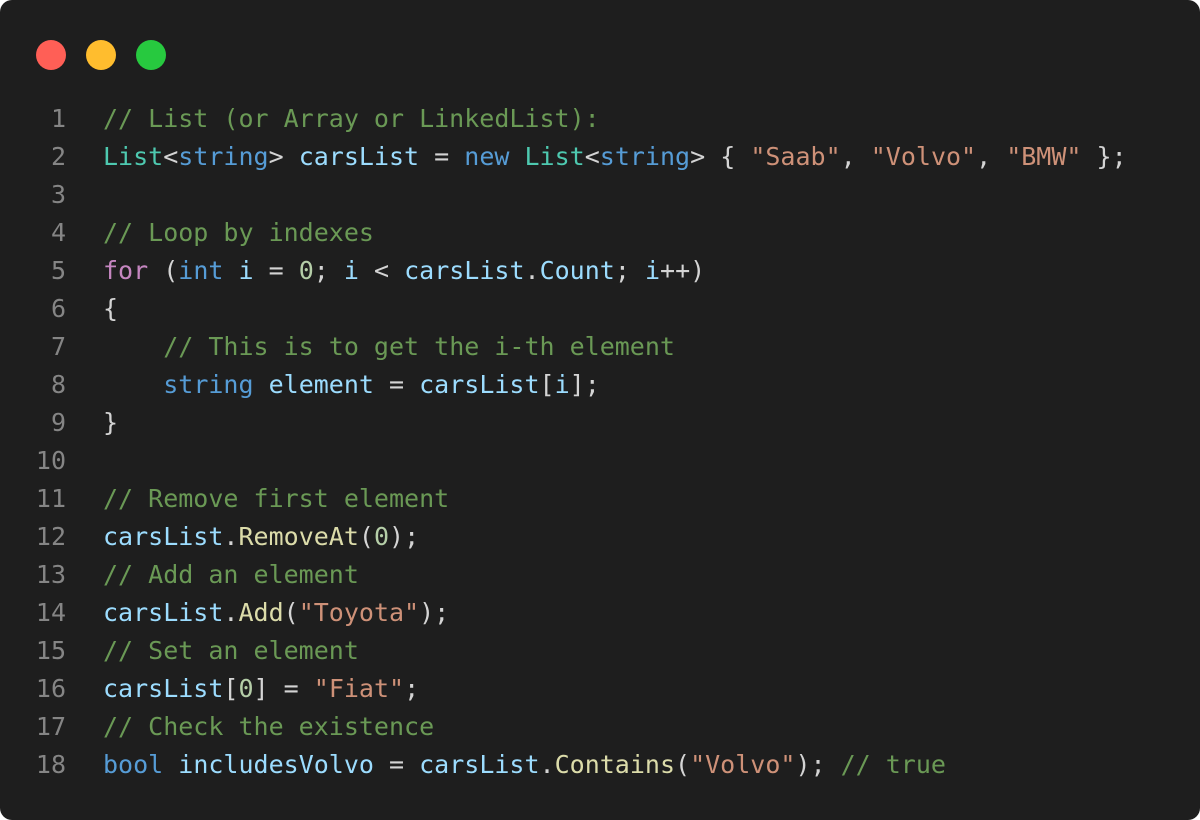 This screenshot has width=1200, height=820. I want to click on code-token-comment: // Add an element, so click(231, 574).